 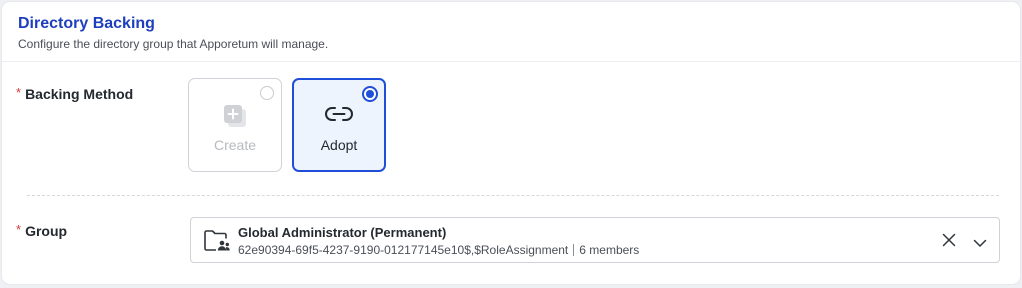 I want to click on create-radio, so click(x=267, y=93).